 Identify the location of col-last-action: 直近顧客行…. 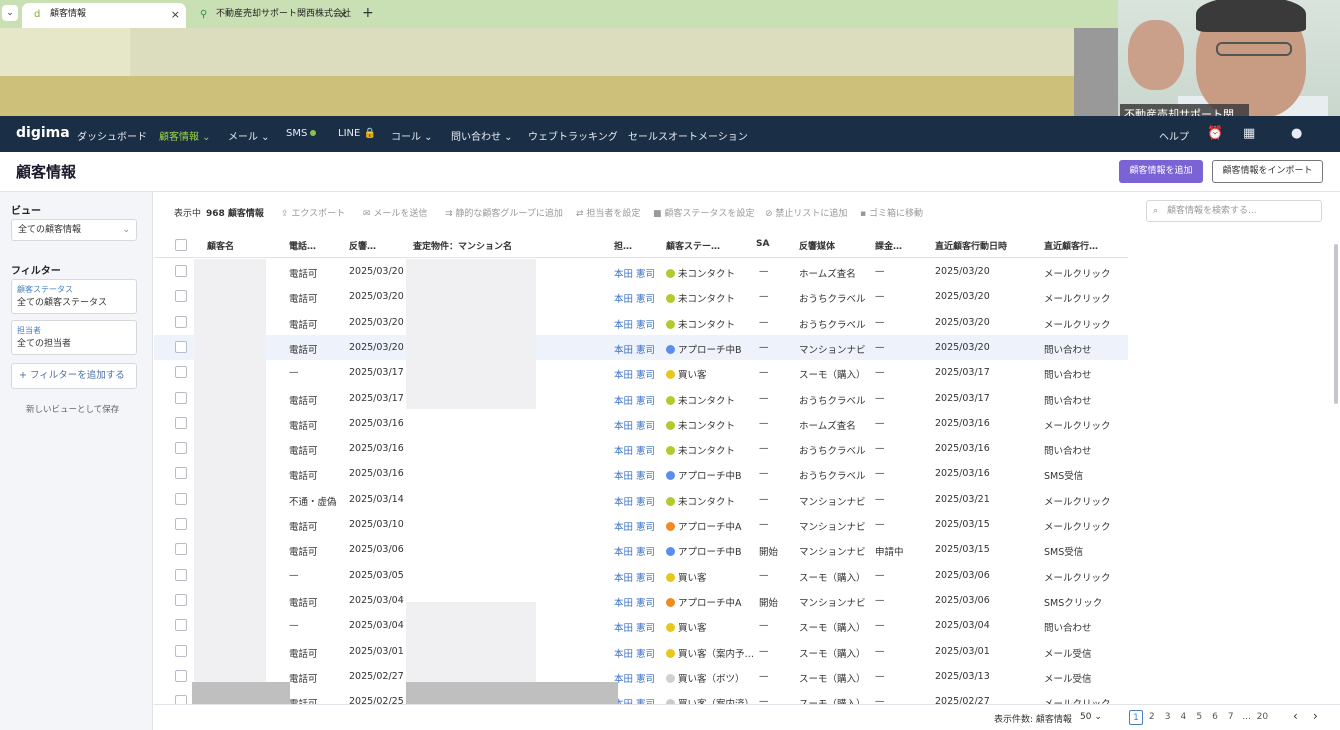
(1071, 245).